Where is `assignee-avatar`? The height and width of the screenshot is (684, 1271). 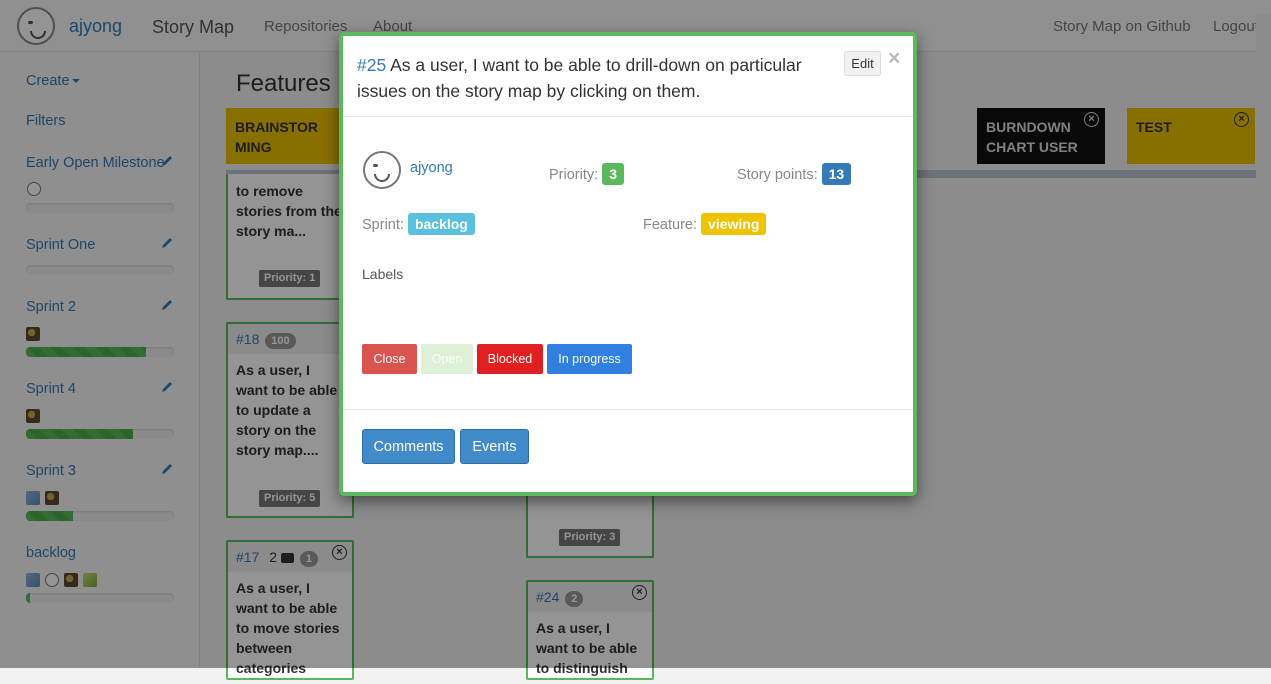 assignee-avatar is located at coordinates (382, 170).